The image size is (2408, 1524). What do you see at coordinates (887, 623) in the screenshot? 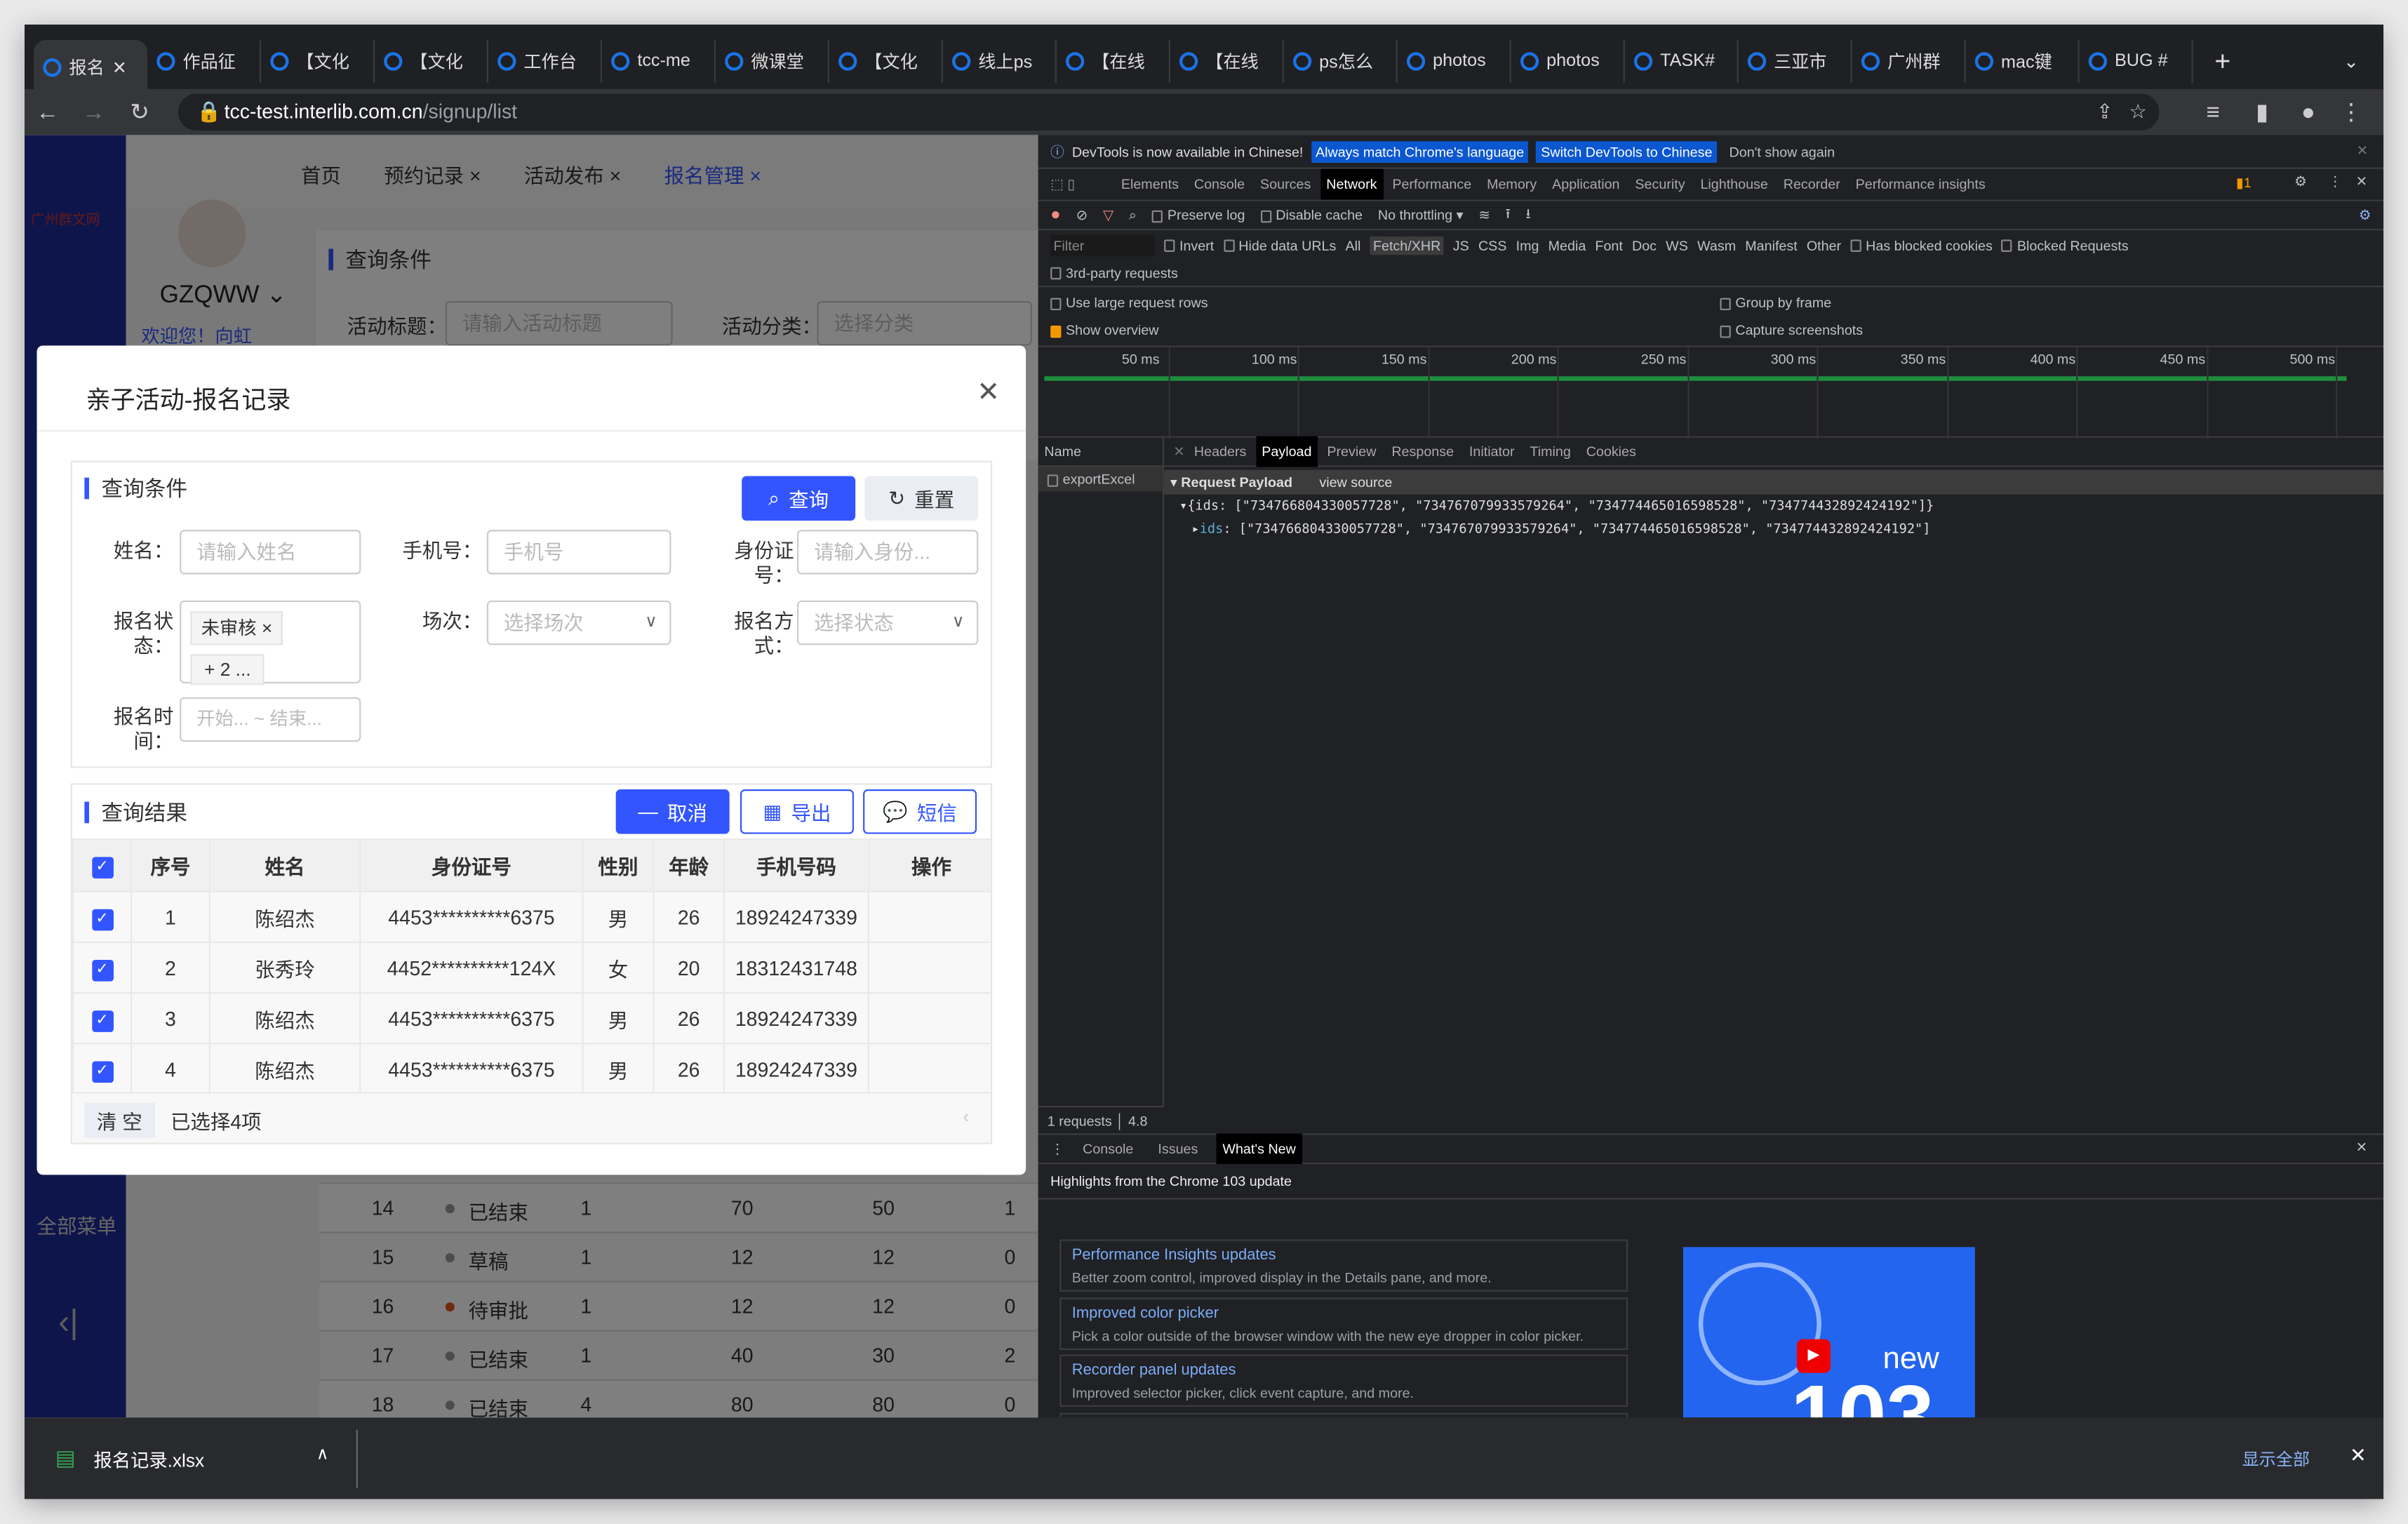
I see `method-select: 选择状态 ∨` at bounding box center [887, 623].